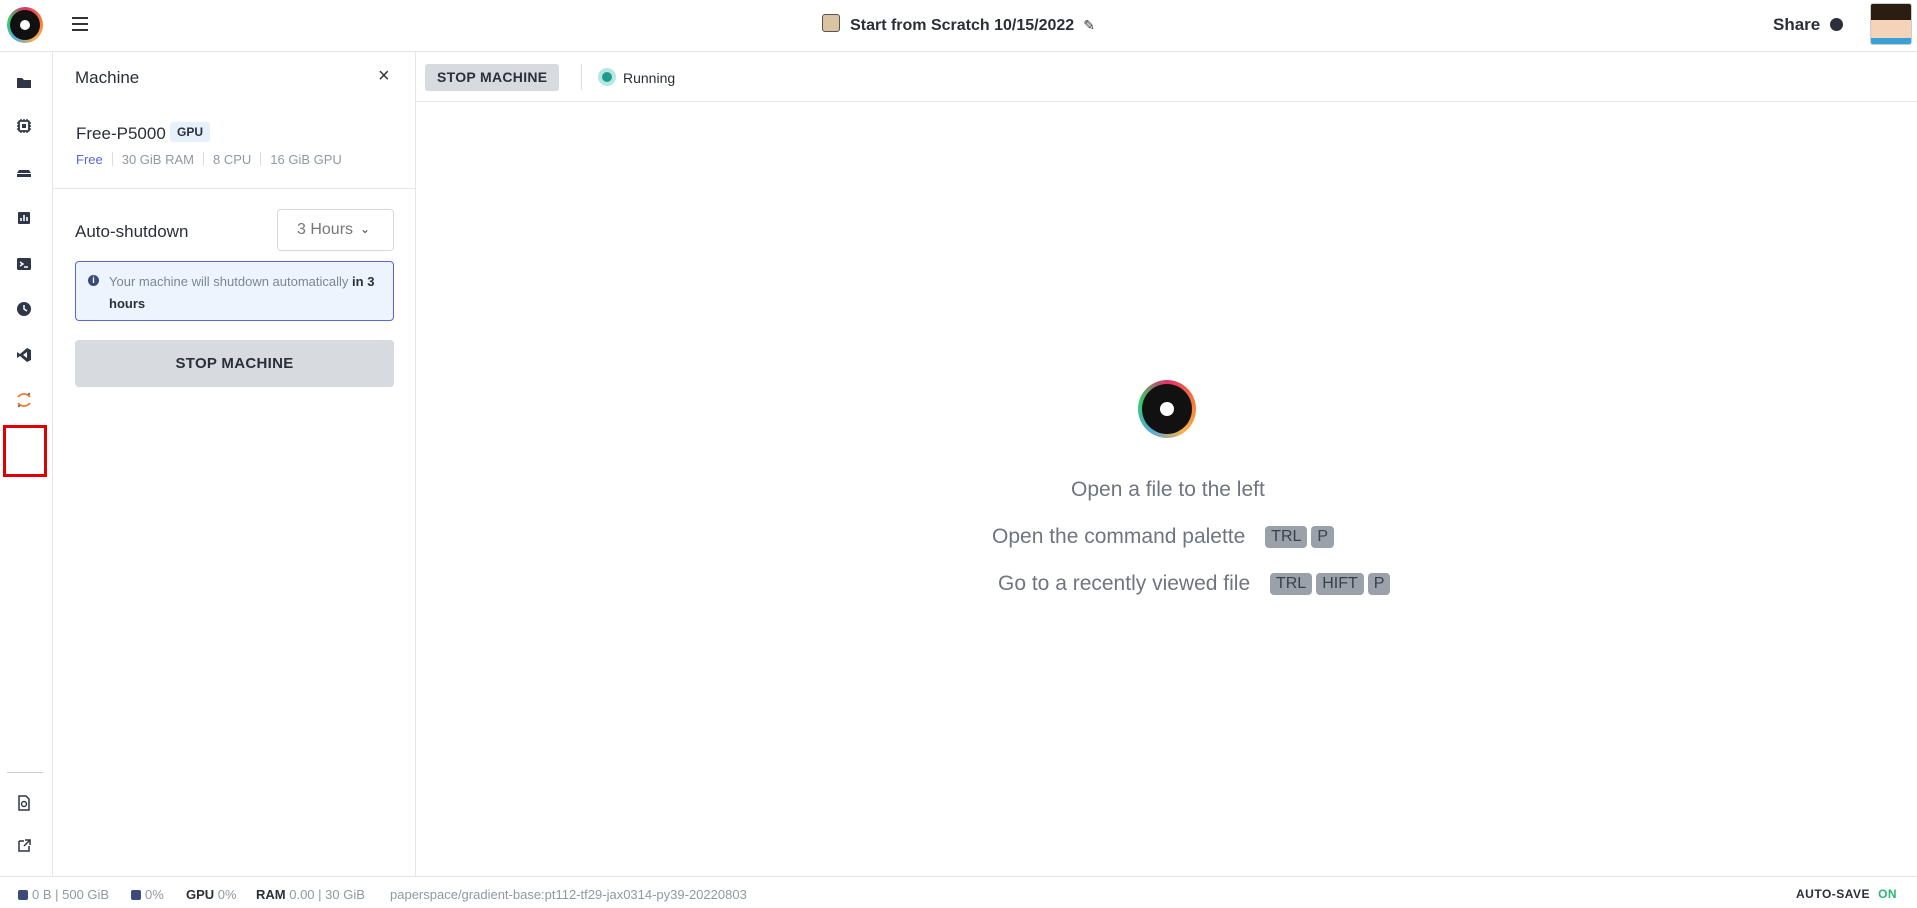  What do you see at coordinates (24, 803) in the screenshot?
I see `docs-icon` at bounding box center [24, 803].